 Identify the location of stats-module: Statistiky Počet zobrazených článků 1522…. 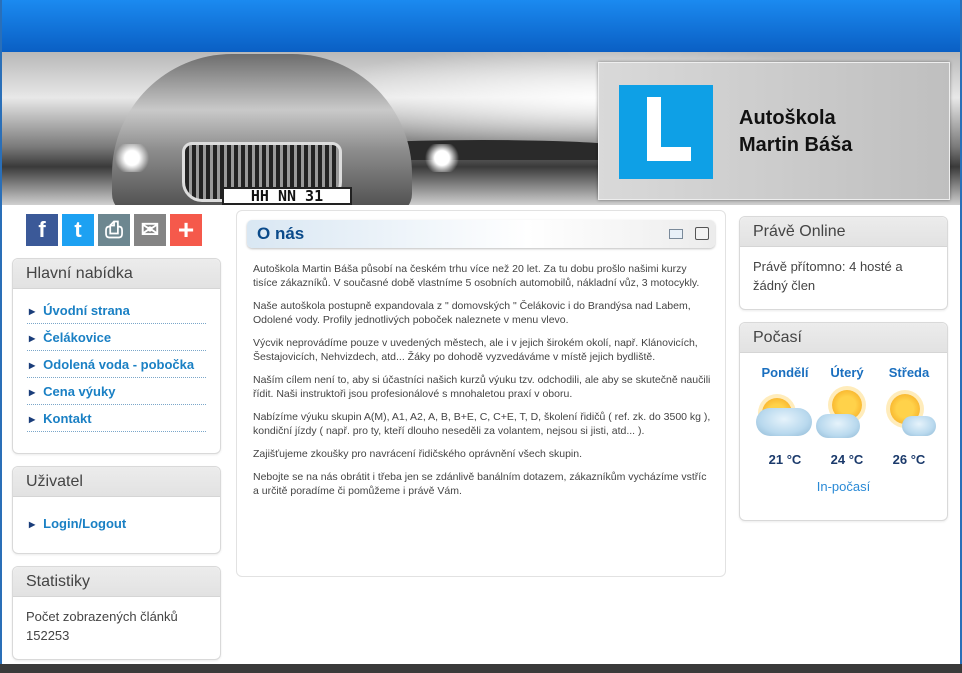
(116, 613).